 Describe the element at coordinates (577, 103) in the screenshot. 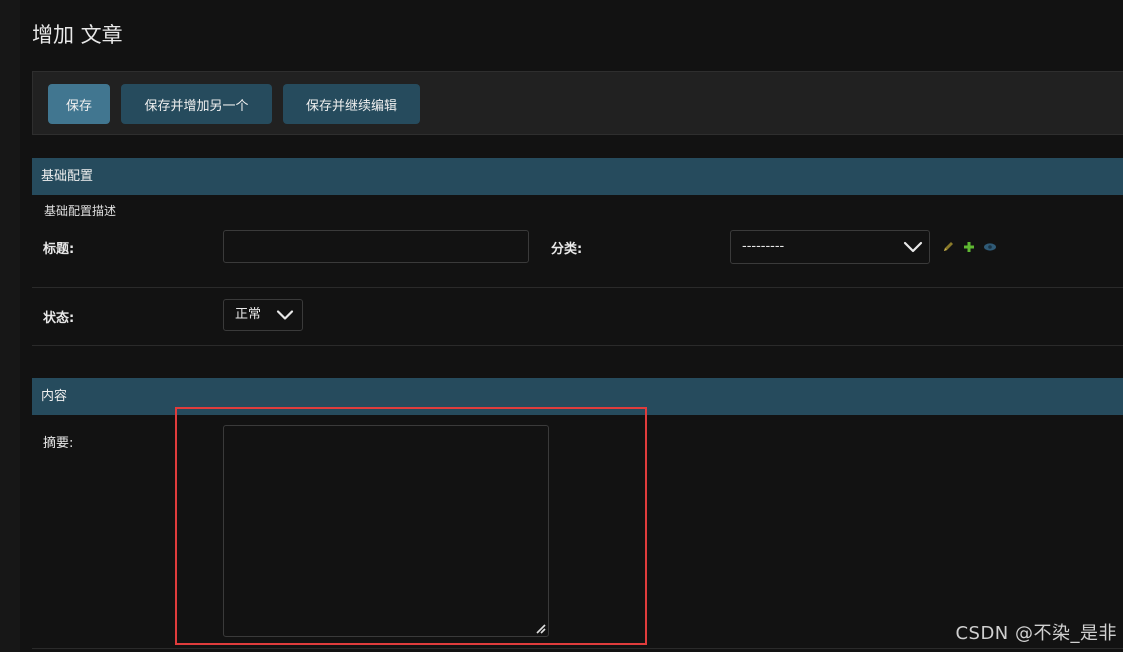

I see `submit-row: 保存 保存并增加另一个 保存并继续编辑` at that location.